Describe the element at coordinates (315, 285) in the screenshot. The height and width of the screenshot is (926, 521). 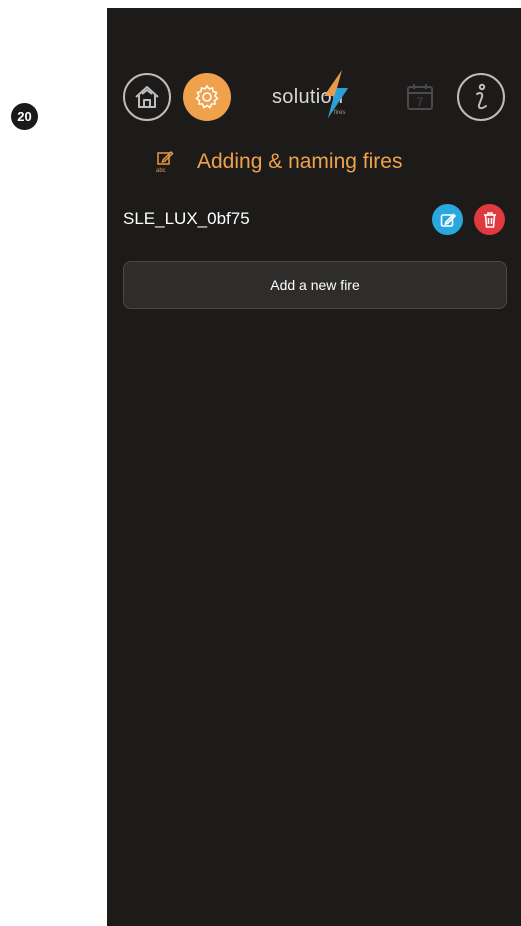
I see `add-fire-button: Add a new fire` at that location.